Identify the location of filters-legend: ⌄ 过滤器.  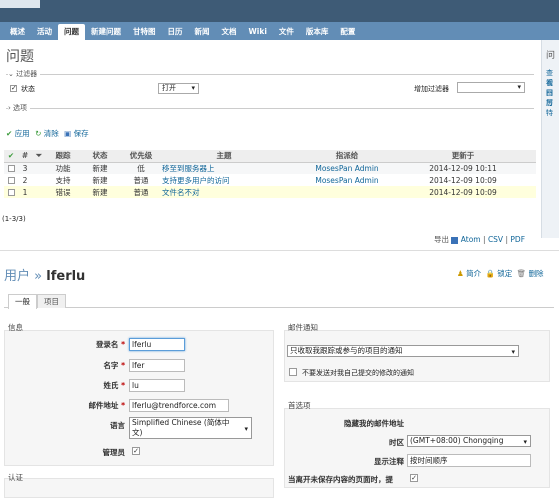
(24, 74).